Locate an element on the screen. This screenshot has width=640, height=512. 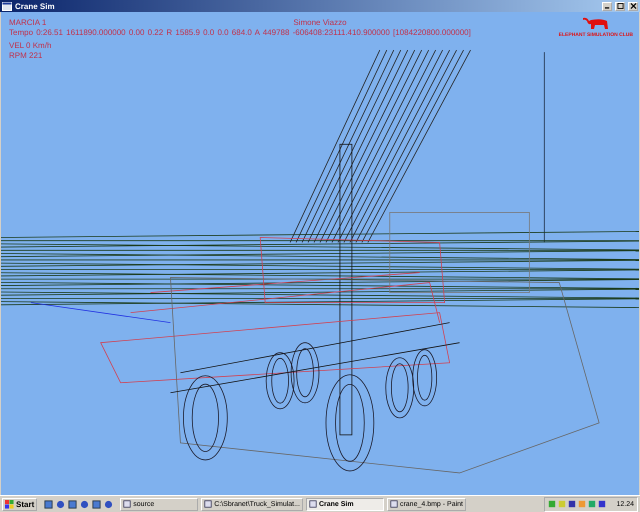
start-button: Start is located at coordinates (20, 504).